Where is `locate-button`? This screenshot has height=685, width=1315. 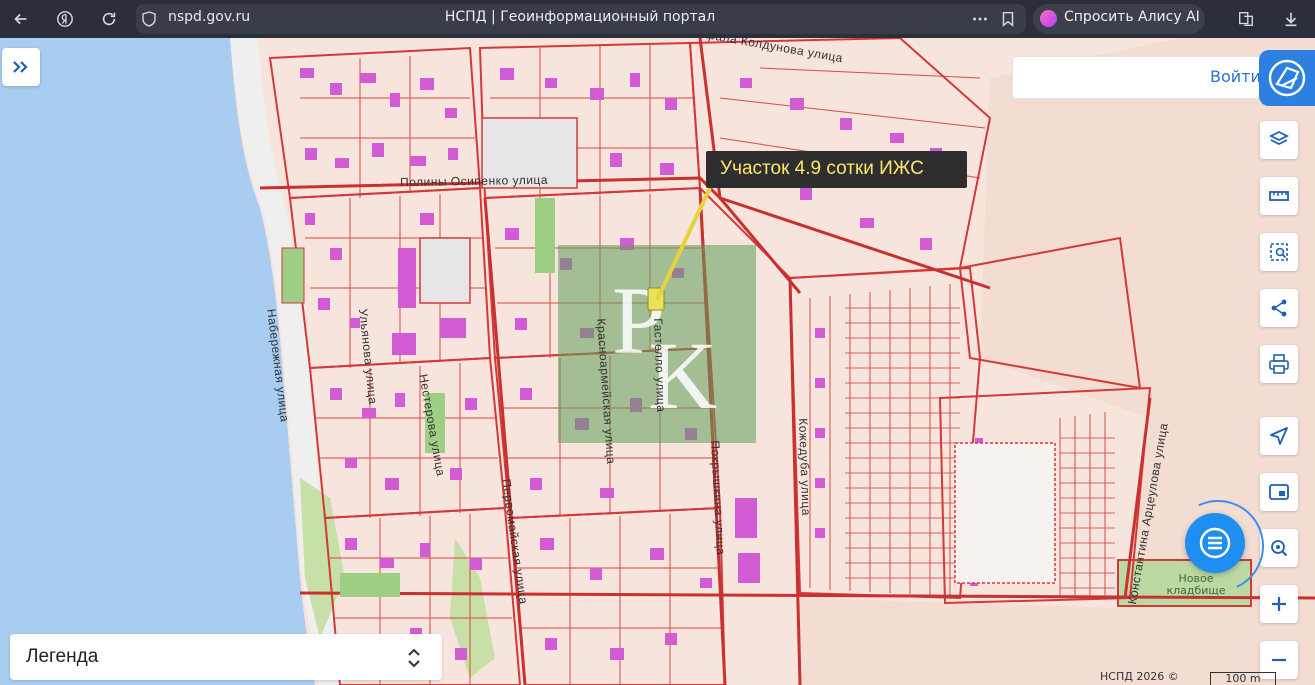
locate-button is located at coordinates (1279, 548).